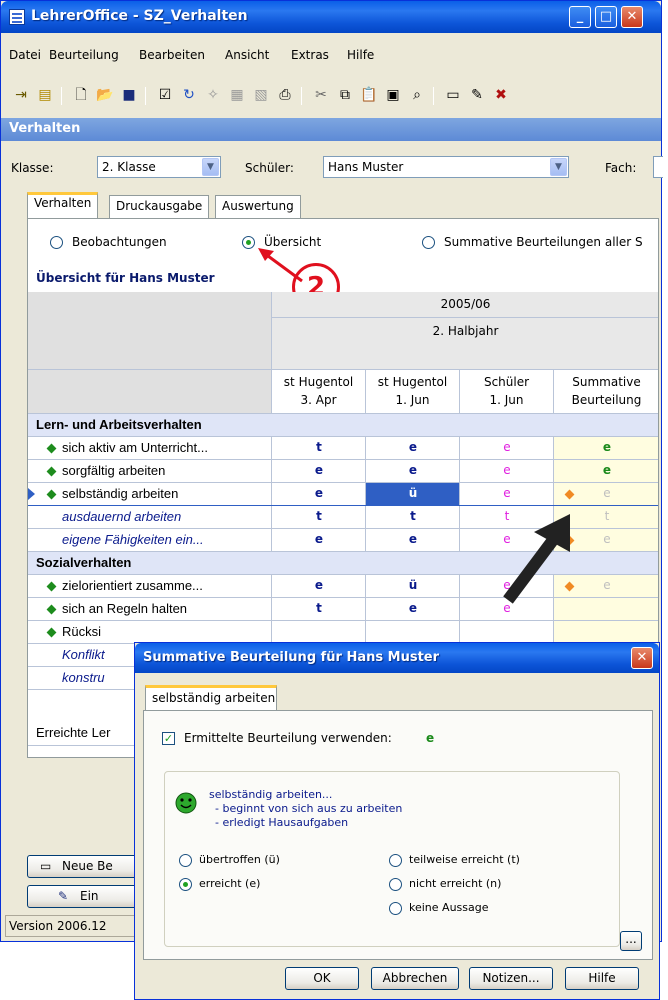 The image size is (668, 1000). Describe the element at coordinates (310, 55) in the screenshot. I see `menu-extras: Extras` at that location.